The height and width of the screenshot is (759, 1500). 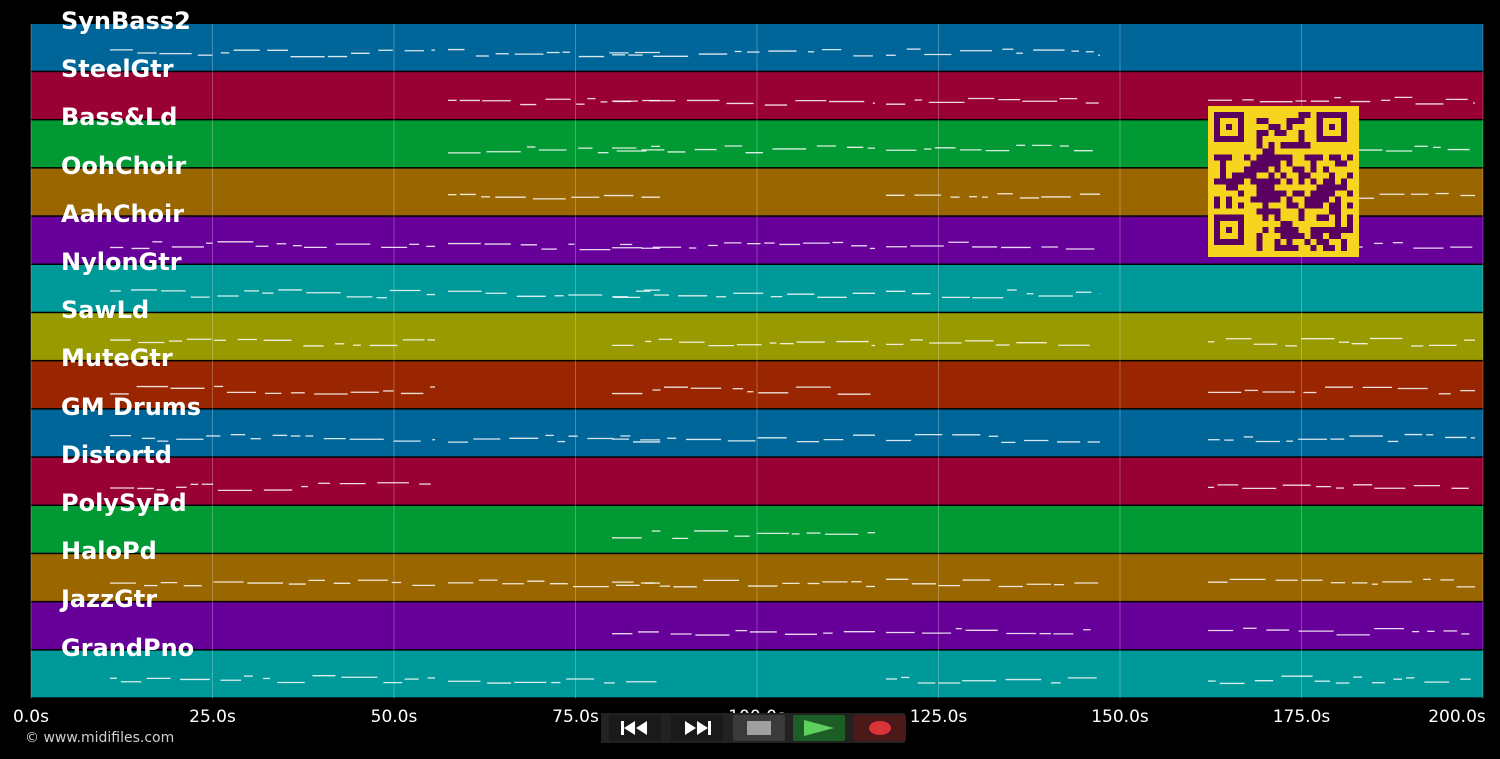 I want to click on fast-forward-icon, so click(x=698, y=728).